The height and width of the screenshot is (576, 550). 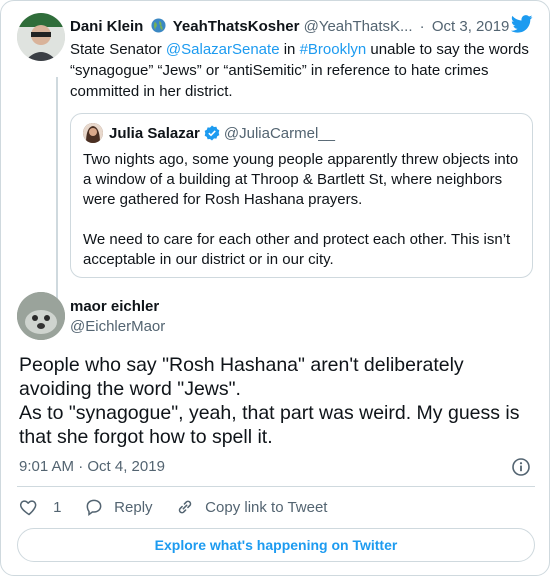 What do you see at coordinates (471, 26) in the screenshot?
I see `parent-tweet-date: Oct 3, 2019` at bounding box center [471, 26].